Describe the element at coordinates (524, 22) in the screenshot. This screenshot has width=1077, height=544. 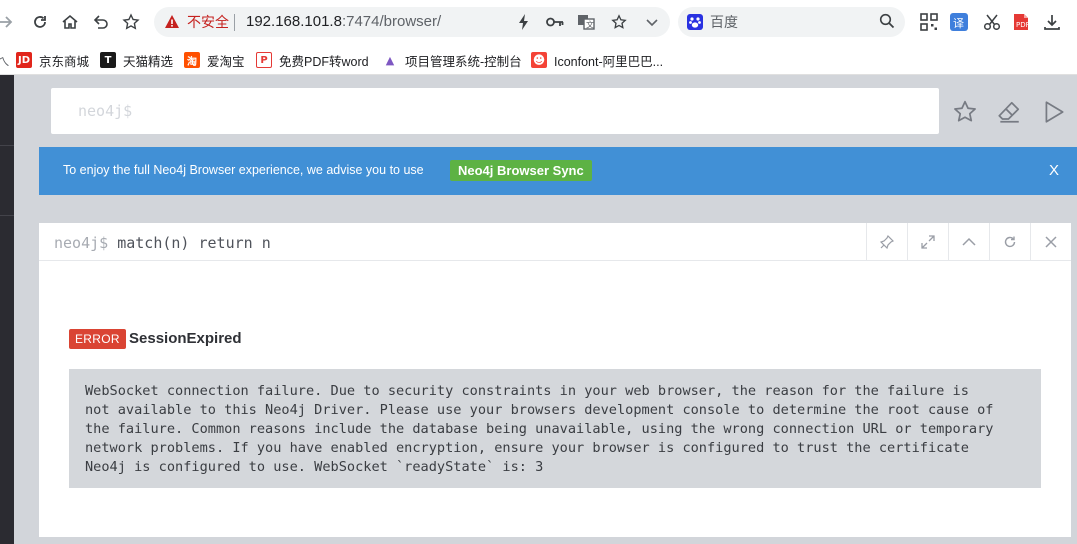
I see `lightning-icon` at that location.